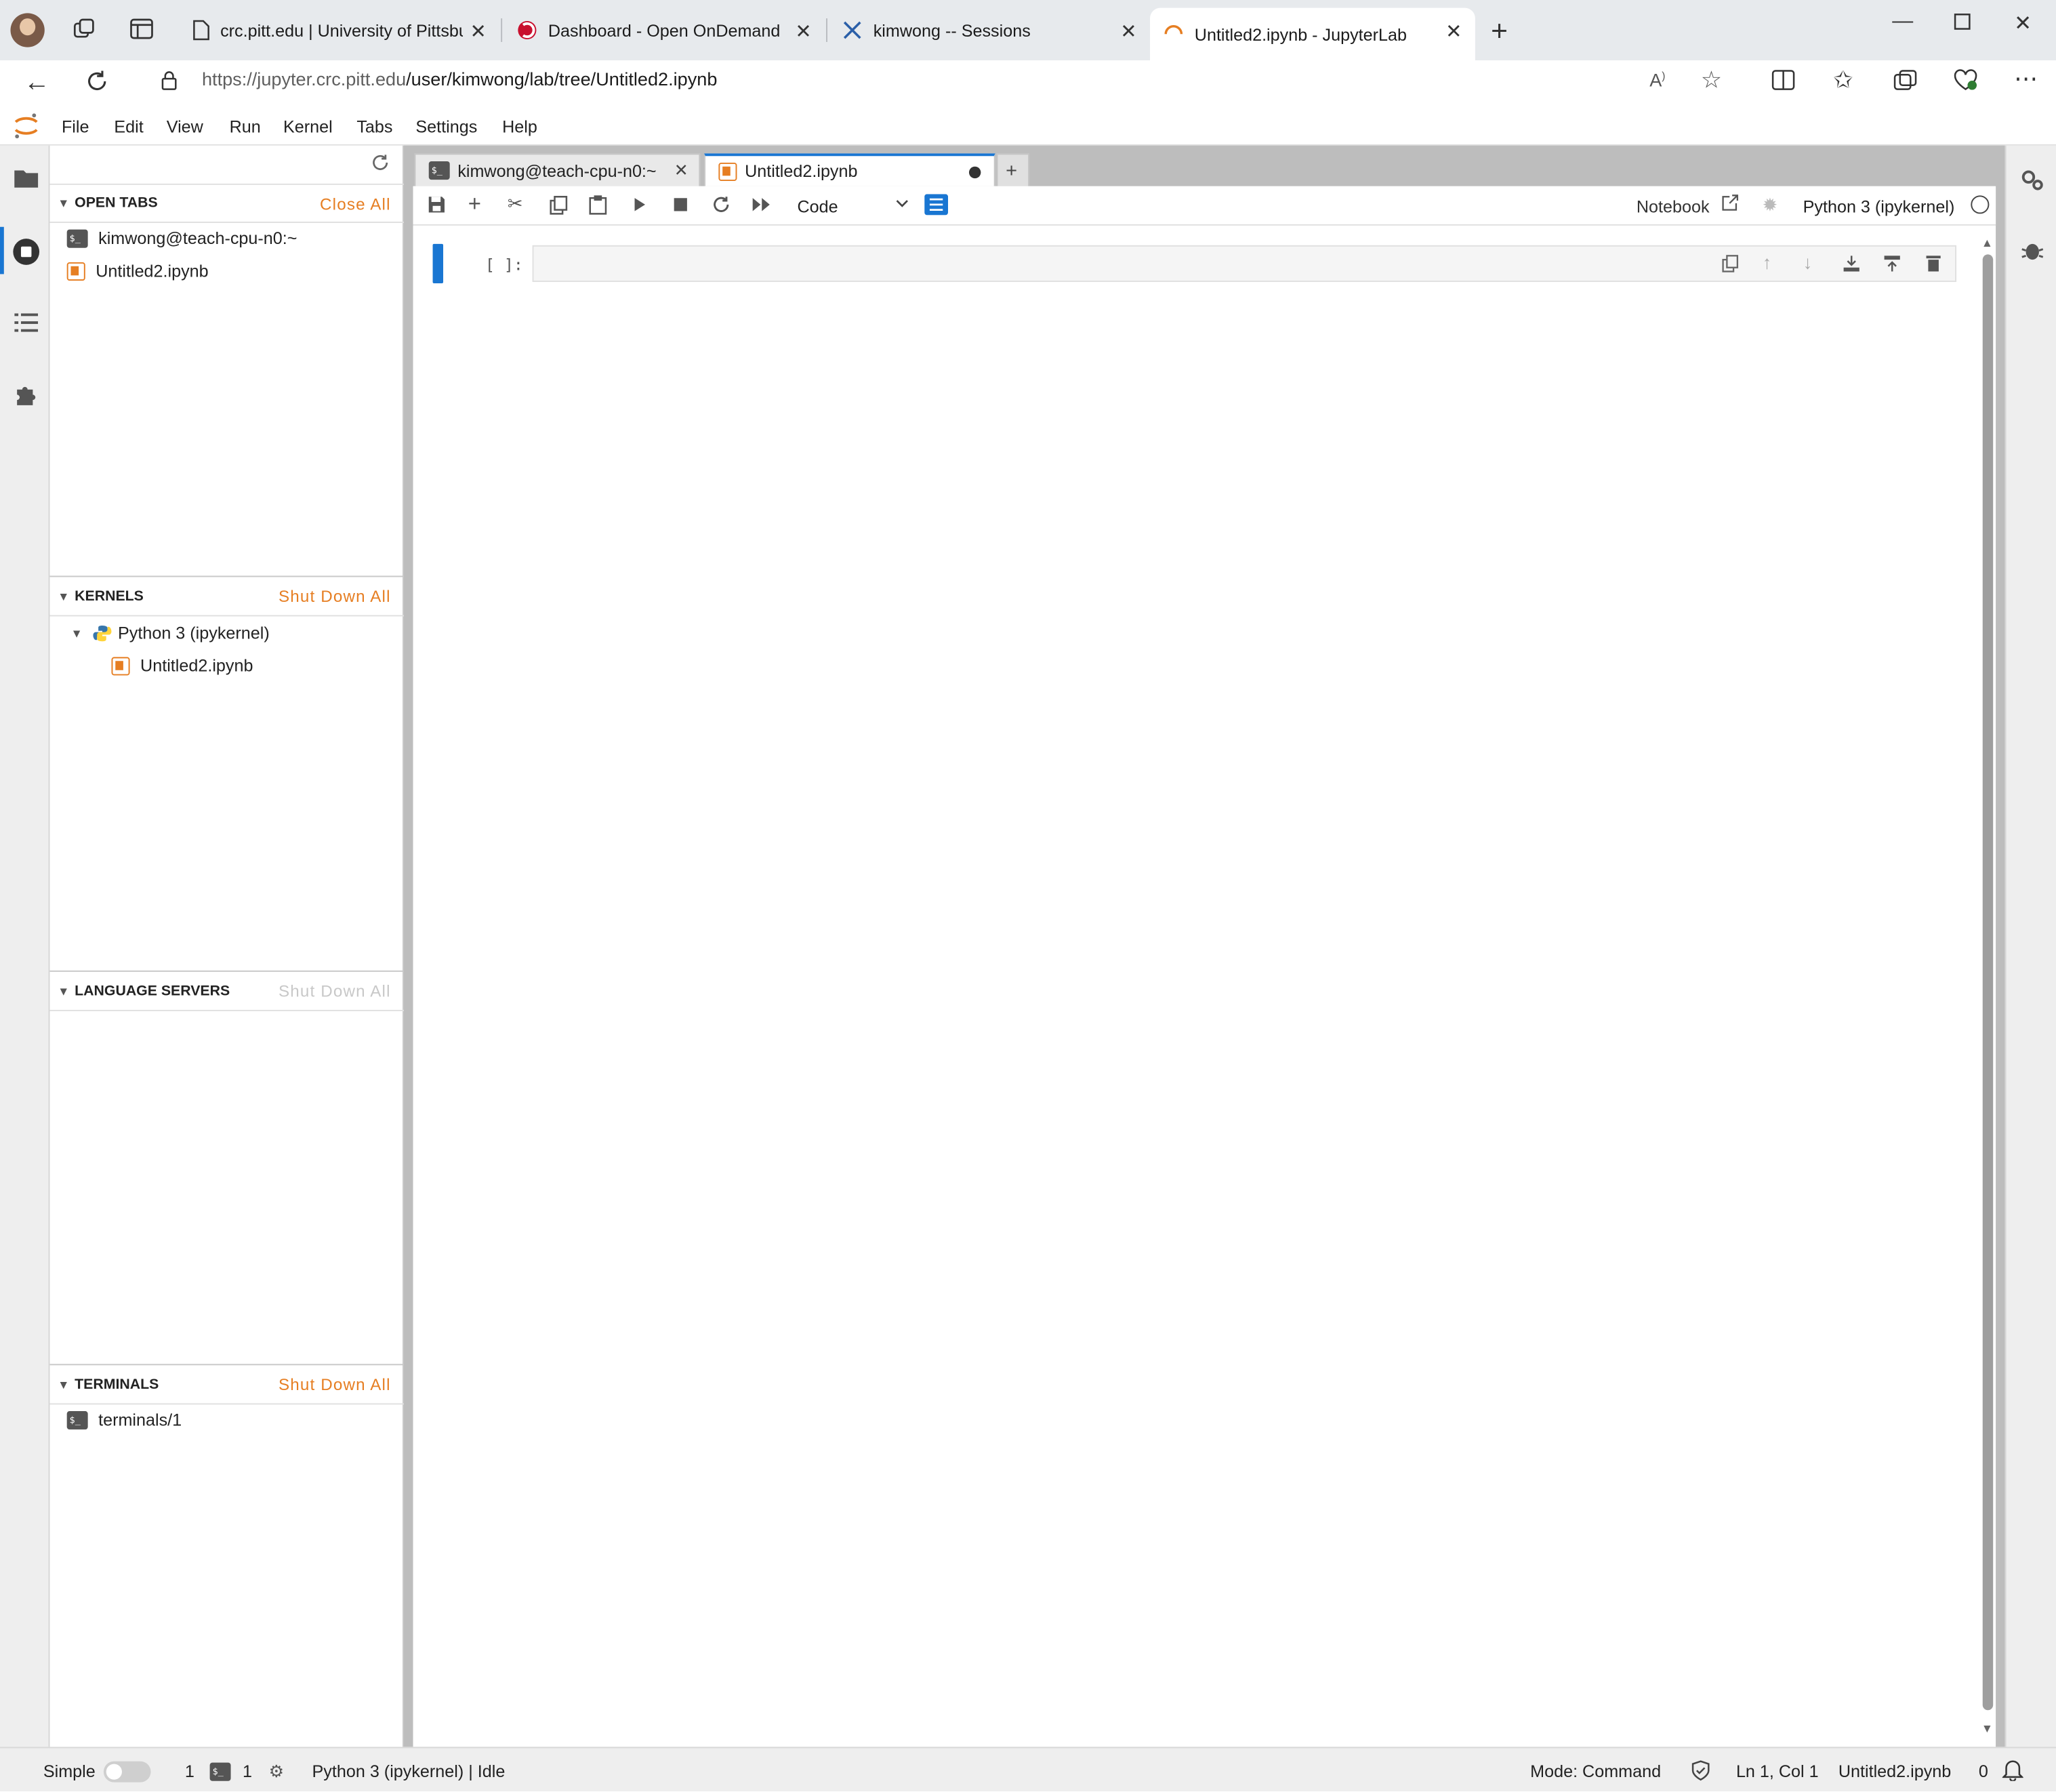  Describe the element at coordinates (936, 205) in the screenshot. I see `property-inspector-icon` at that location.